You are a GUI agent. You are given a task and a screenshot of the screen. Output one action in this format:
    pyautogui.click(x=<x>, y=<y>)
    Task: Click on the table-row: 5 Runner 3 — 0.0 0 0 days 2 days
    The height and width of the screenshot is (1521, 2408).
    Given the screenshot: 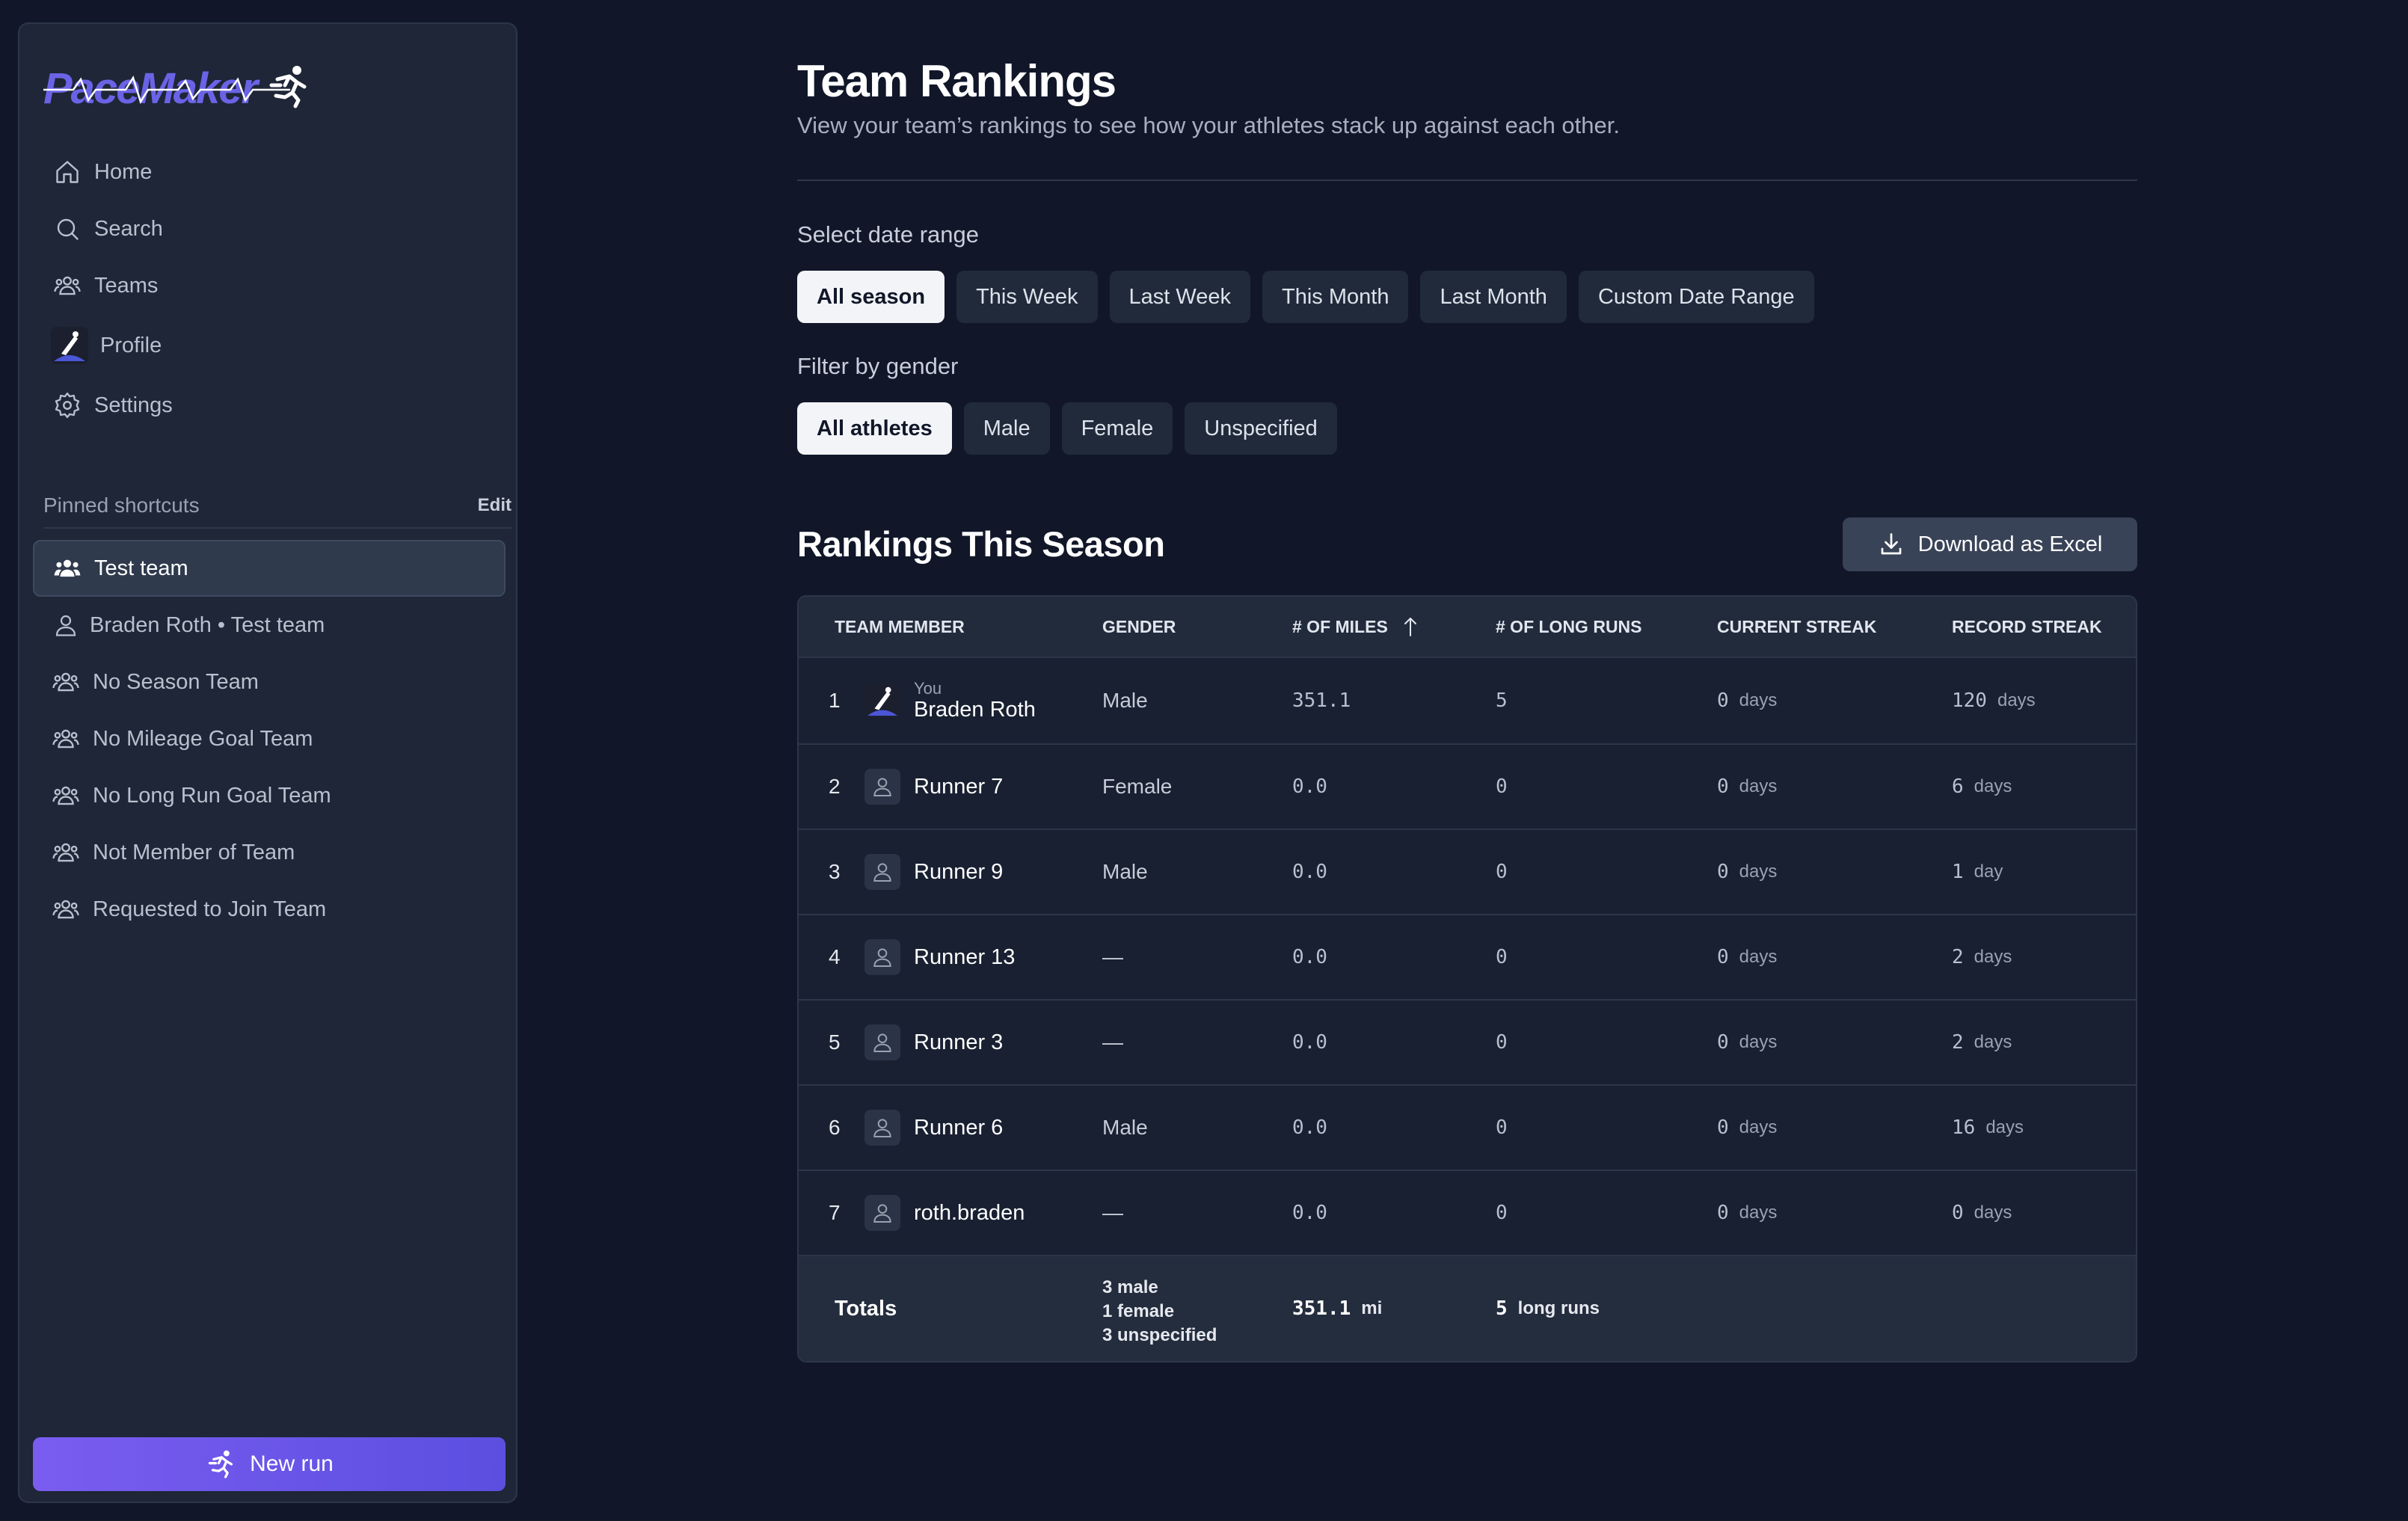 What is the action you would take?
    pyautogui.click(x=1467, y=1041)
    